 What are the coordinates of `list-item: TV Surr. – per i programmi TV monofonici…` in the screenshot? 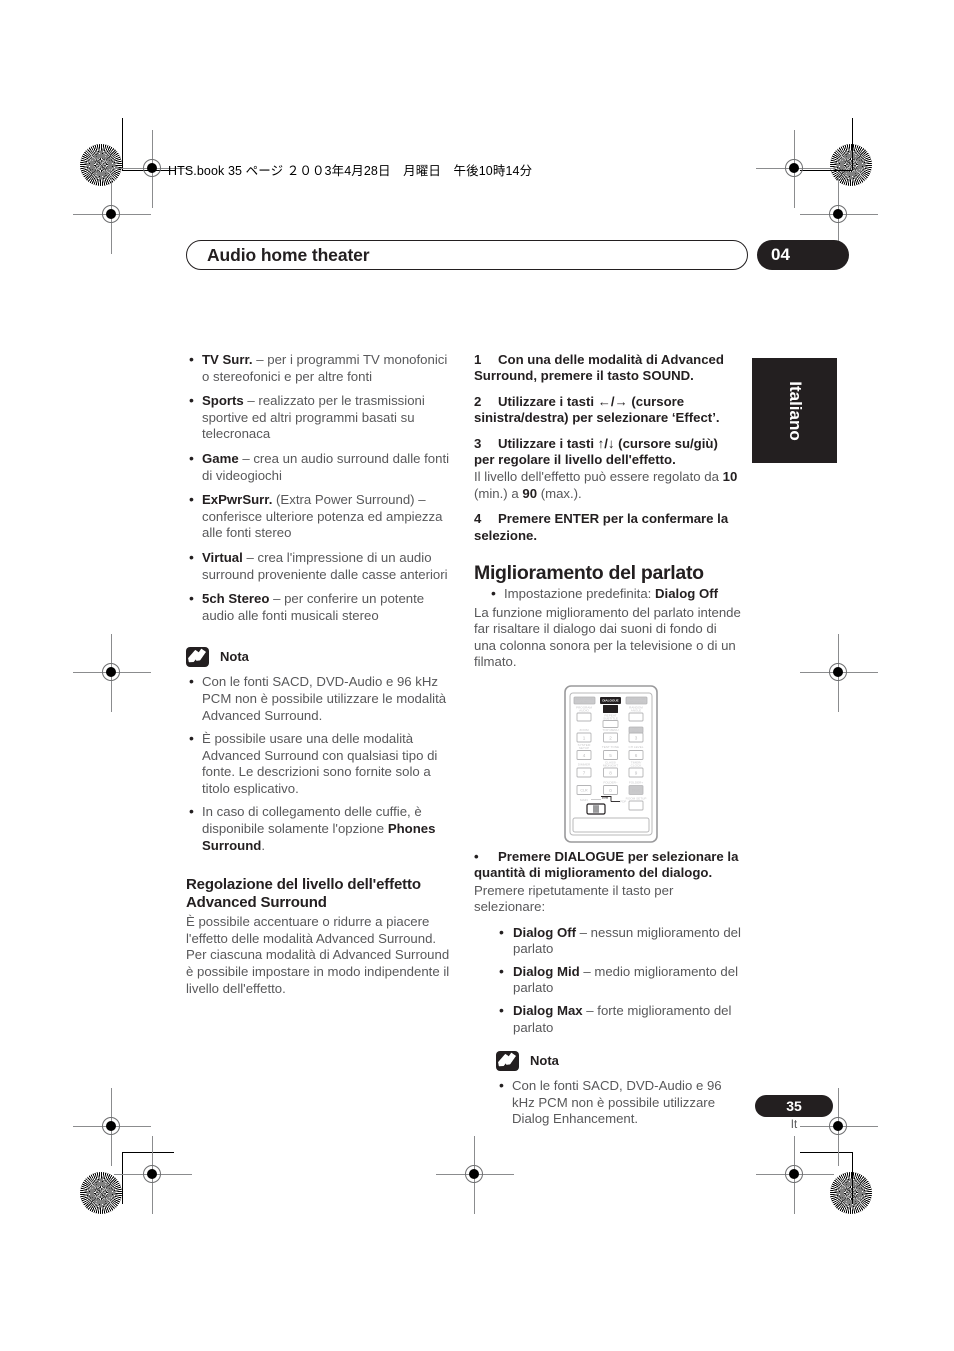 It's located at (320, 368).